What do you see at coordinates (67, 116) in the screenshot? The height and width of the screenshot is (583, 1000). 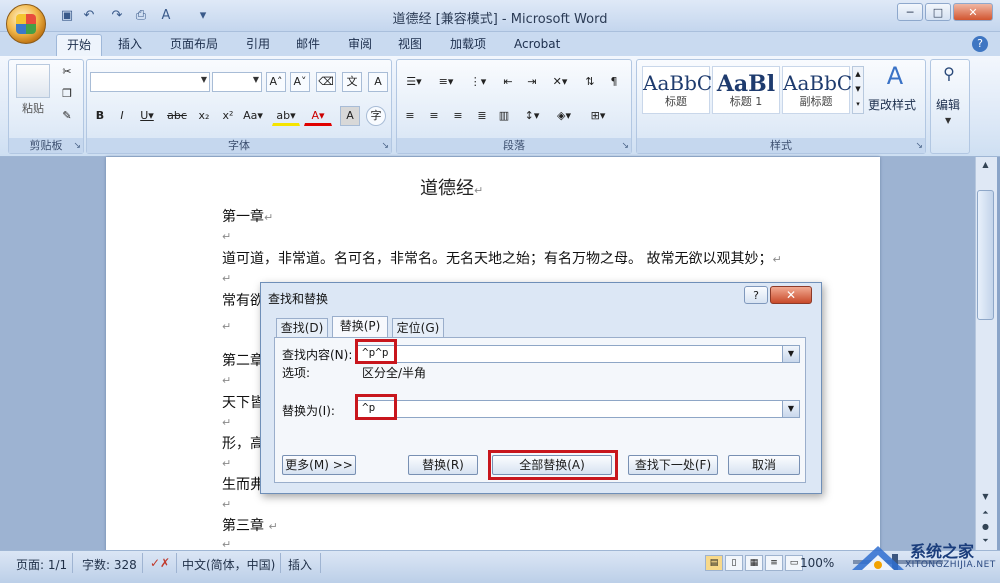 I see `format-painter-icon: ✎` at bounding box center [67, 116].